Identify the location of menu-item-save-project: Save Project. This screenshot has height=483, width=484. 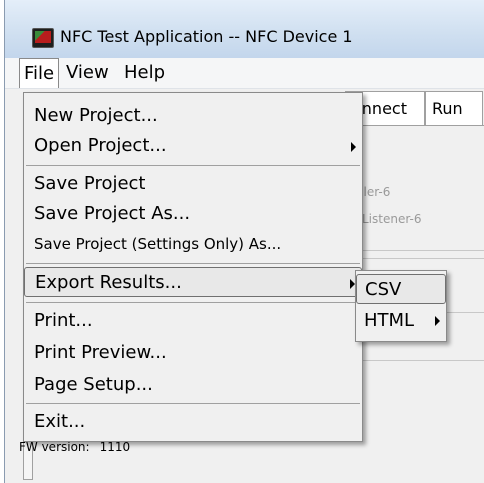
(193, 184).